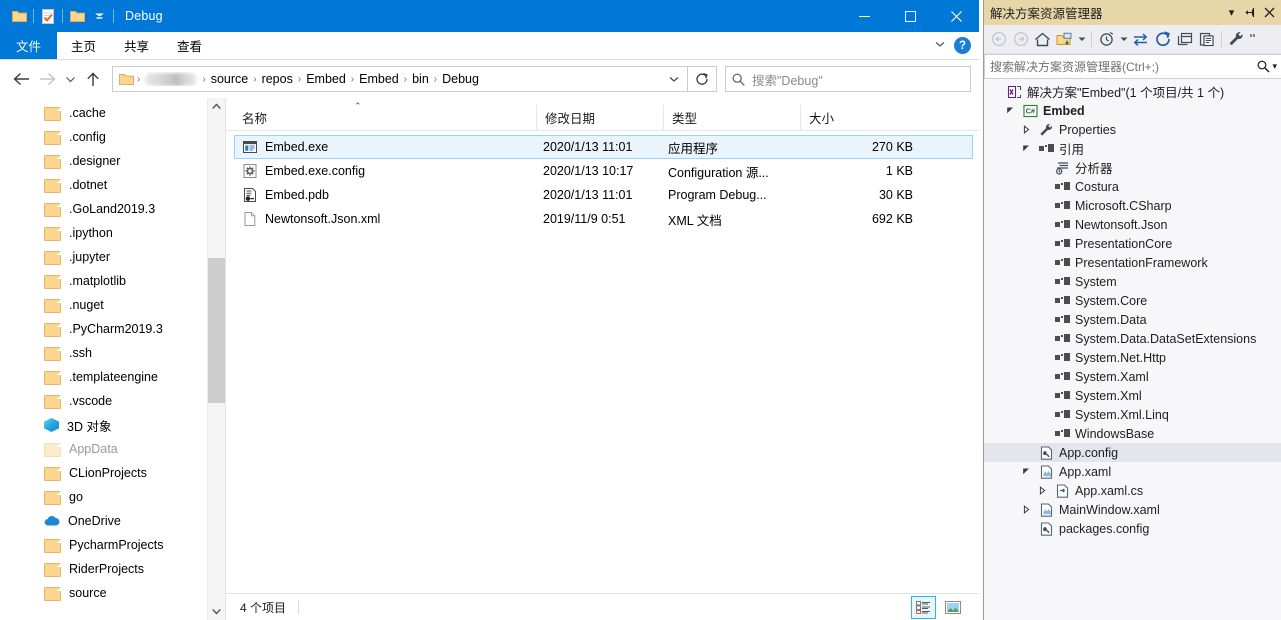  What do you see at coordinates (136, 45) in the screenshot?
I see `ribbon-tab-share: 共享` at bounding box center [136, 45].